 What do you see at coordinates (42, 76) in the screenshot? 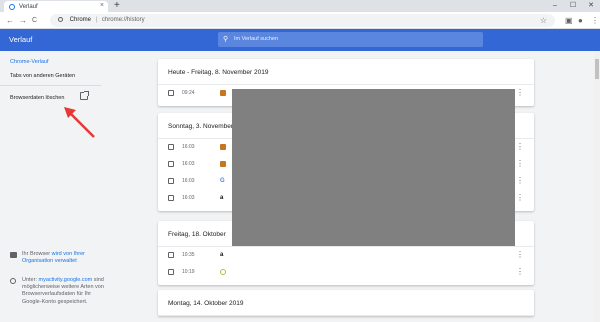
I see `sidebar-item-other-devices: Tabs von anderen Geräten` at bounding box center [42, 76].